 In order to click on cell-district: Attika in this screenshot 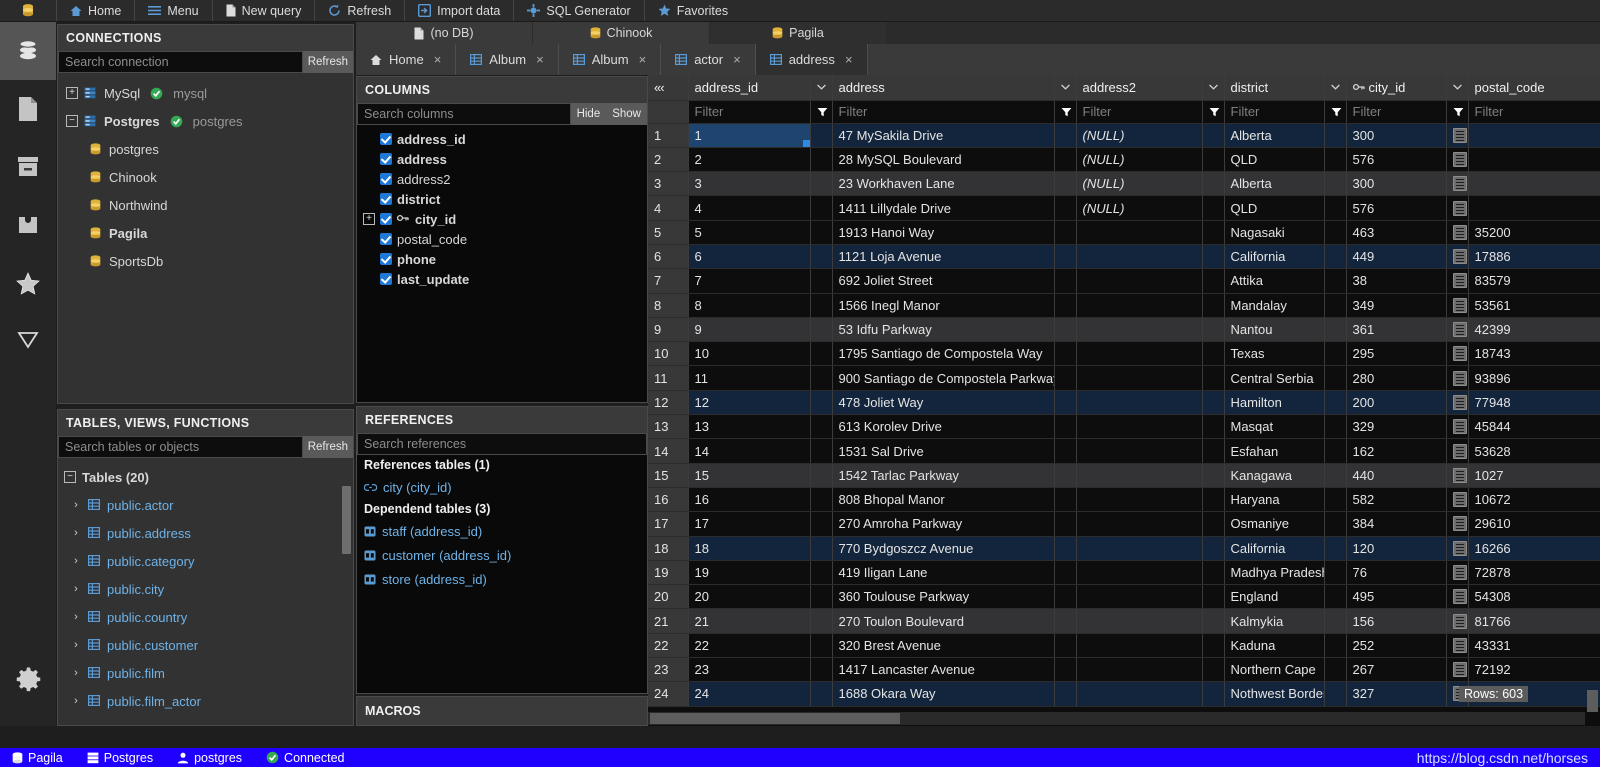, I will do `click(1274, 281)`.